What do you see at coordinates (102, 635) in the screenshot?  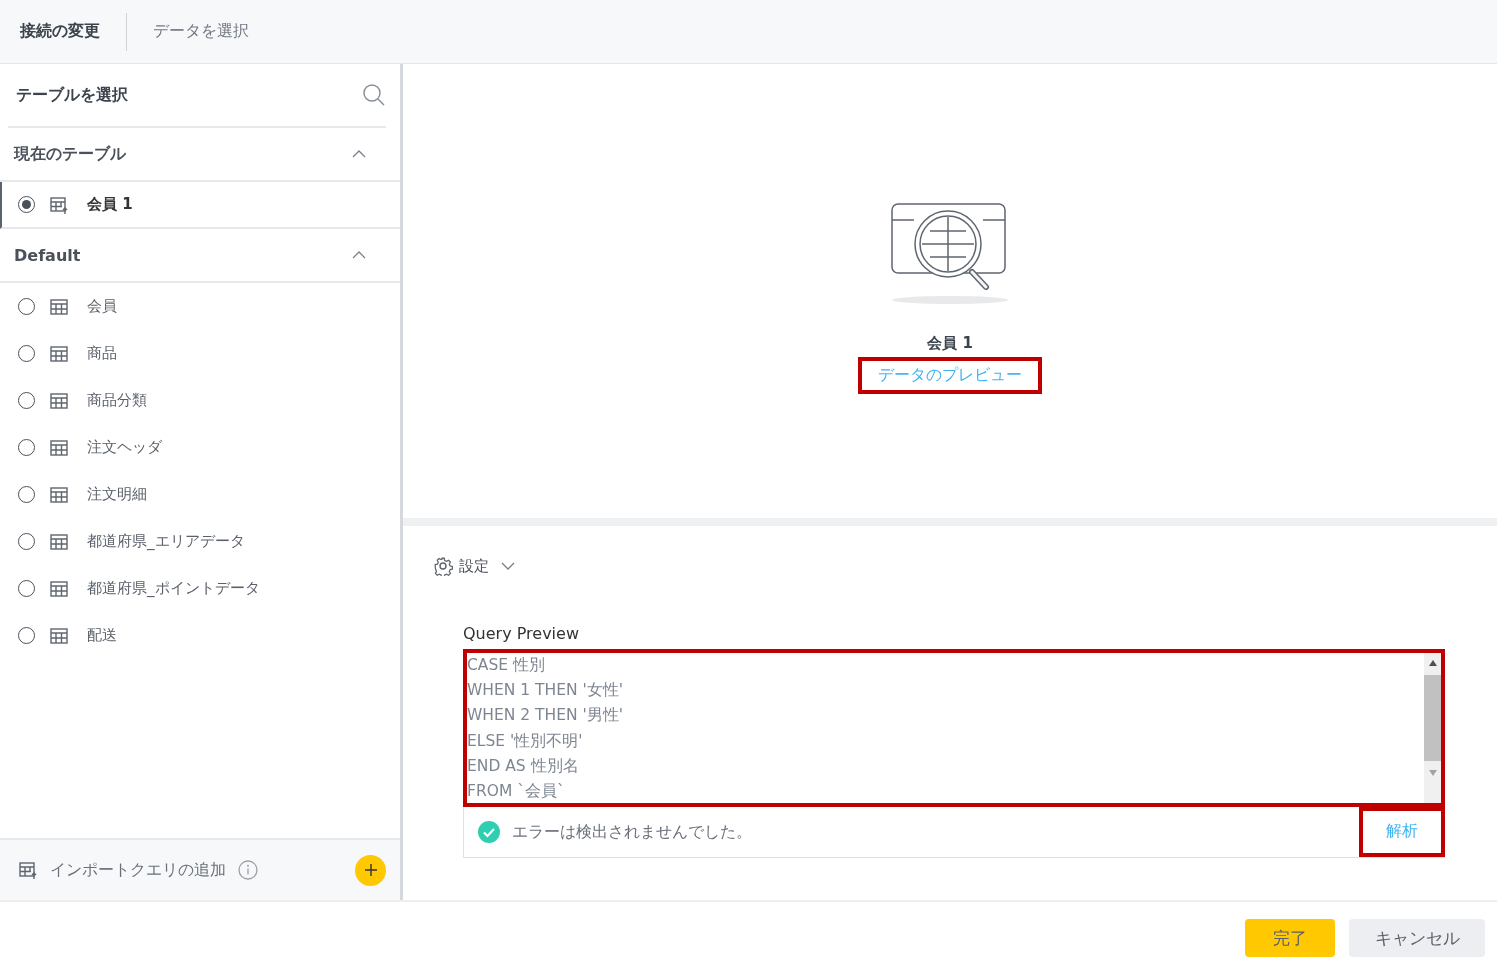 I see `table-name: 配送` at bounding box center [102, 635].